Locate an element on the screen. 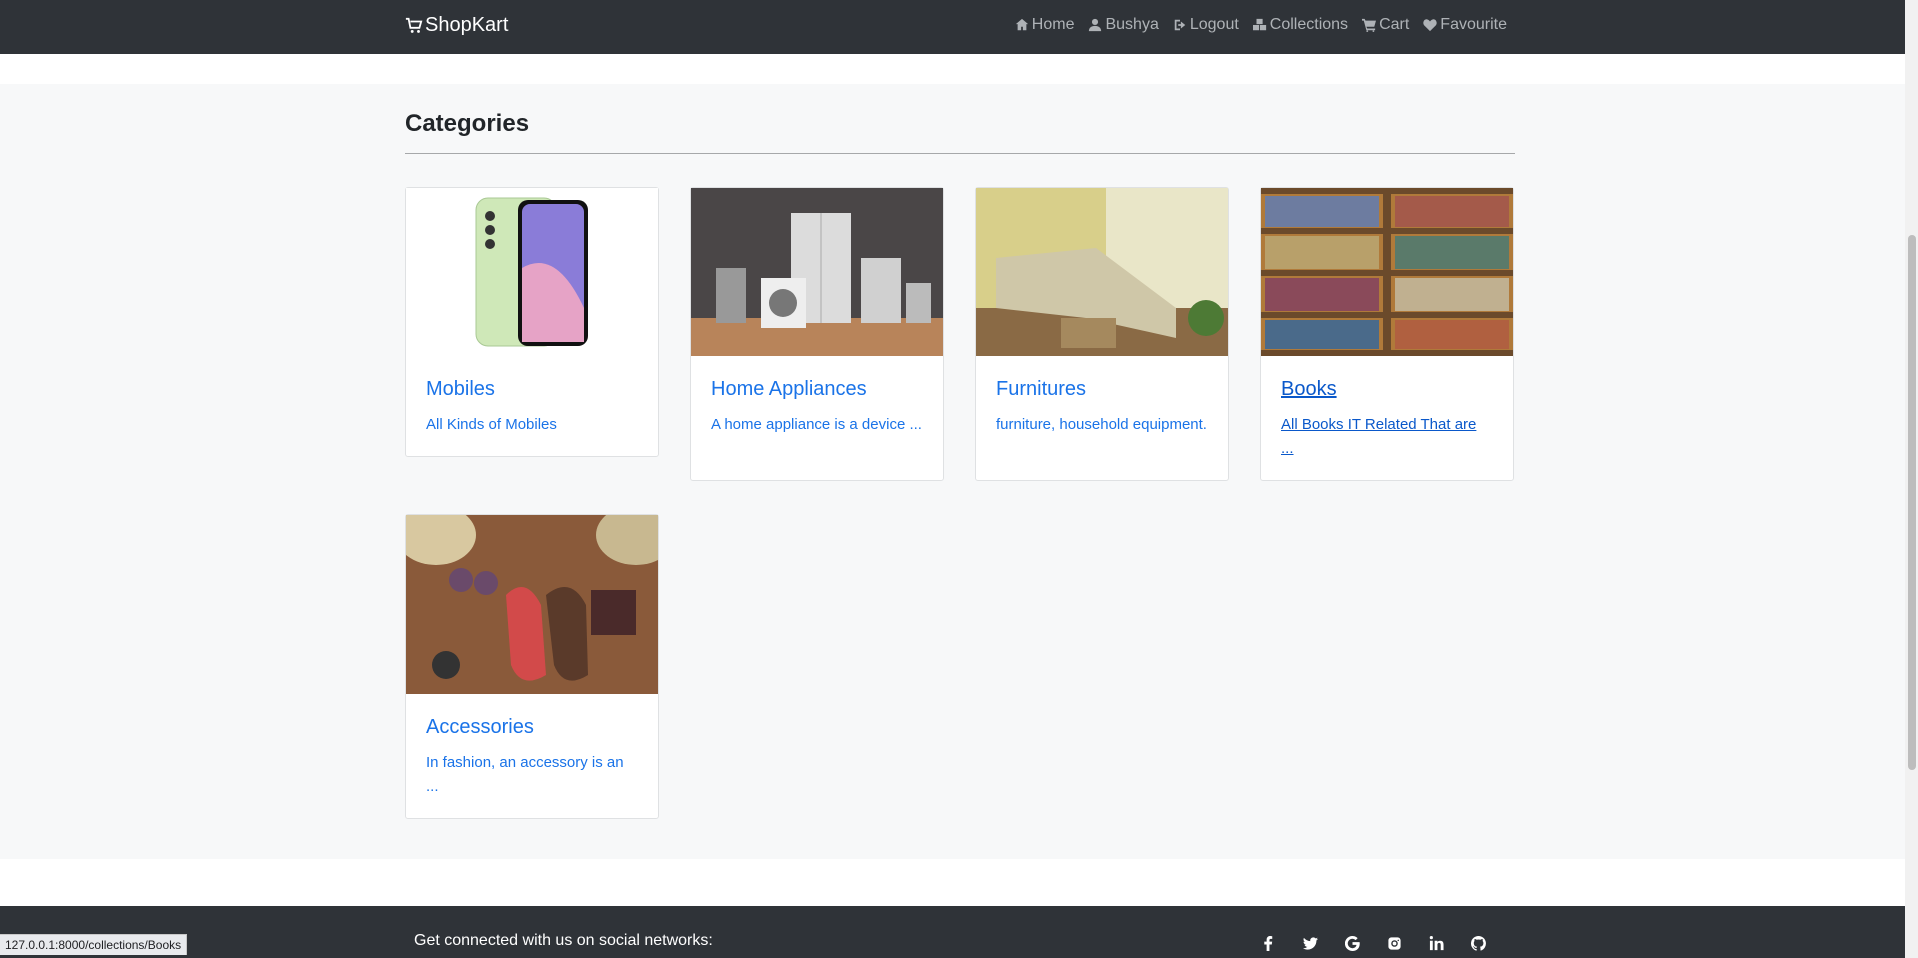 This screenshot has width=1918, height=958. books-image is located at coordinates (1387, 272).